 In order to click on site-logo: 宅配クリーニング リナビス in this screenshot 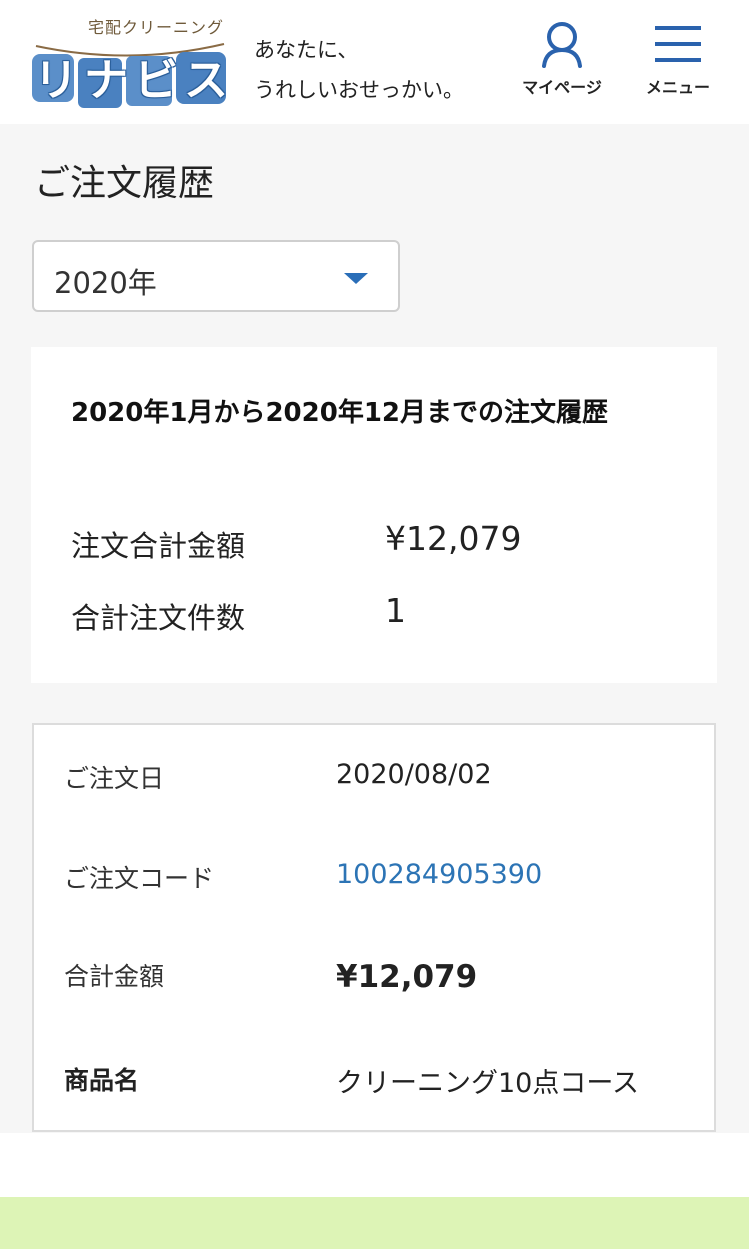, I will do `click(130, 62)`.